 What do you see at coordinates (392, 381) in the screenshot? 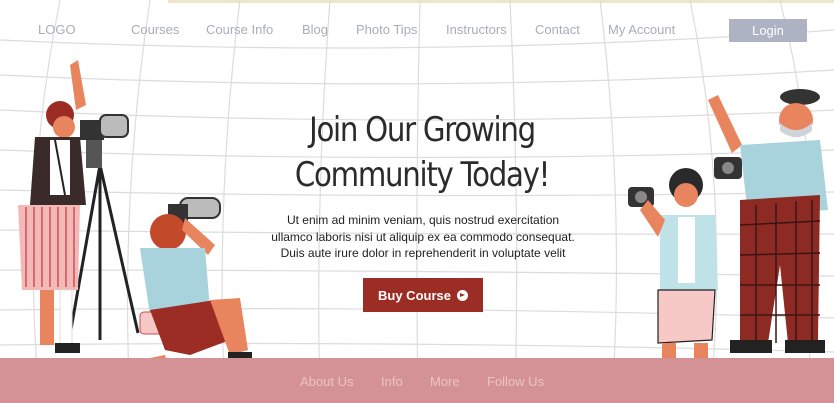
I see `footer-link-info: Info` at bounding box center [392, 381].